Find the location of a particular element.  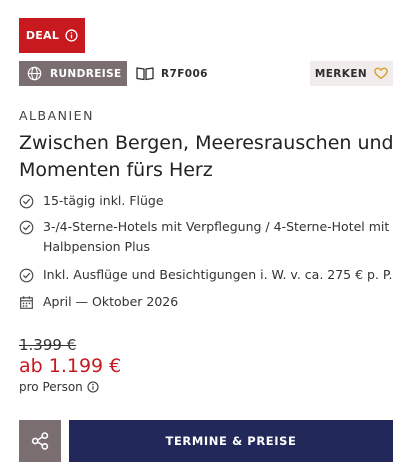

per-person-label: pro Person is located at coordinates (51, 387).